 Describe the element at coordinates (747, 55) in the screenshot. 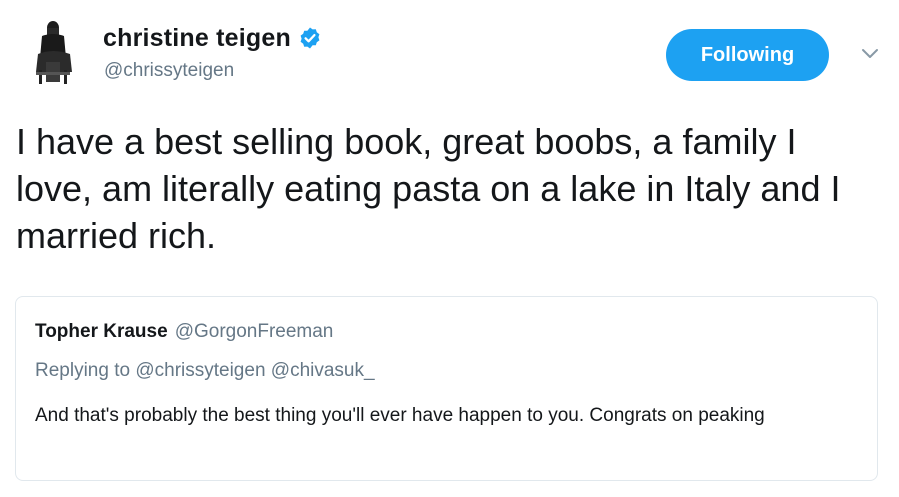

I see `following-button: Following` at that location.